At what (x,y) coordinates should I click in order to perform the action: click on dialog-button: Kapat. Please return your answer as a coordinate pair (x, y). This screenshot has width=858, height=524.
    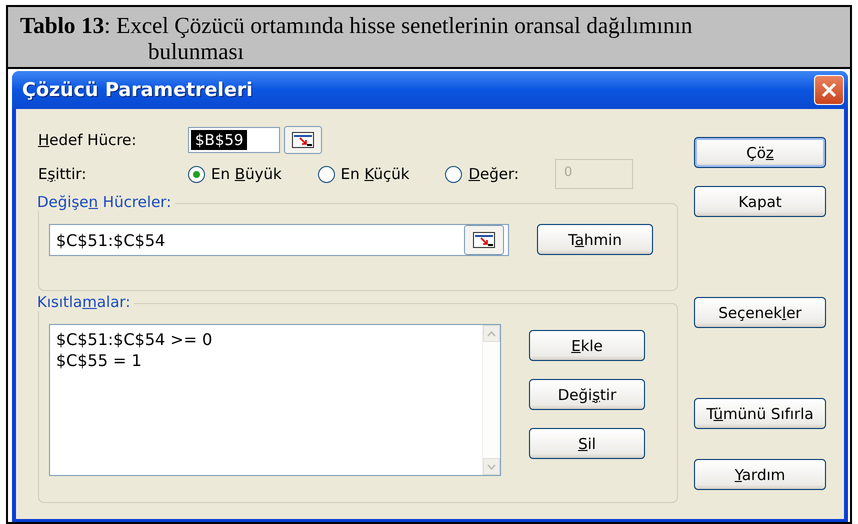
    Looking at the image, I should click on (760, 201).